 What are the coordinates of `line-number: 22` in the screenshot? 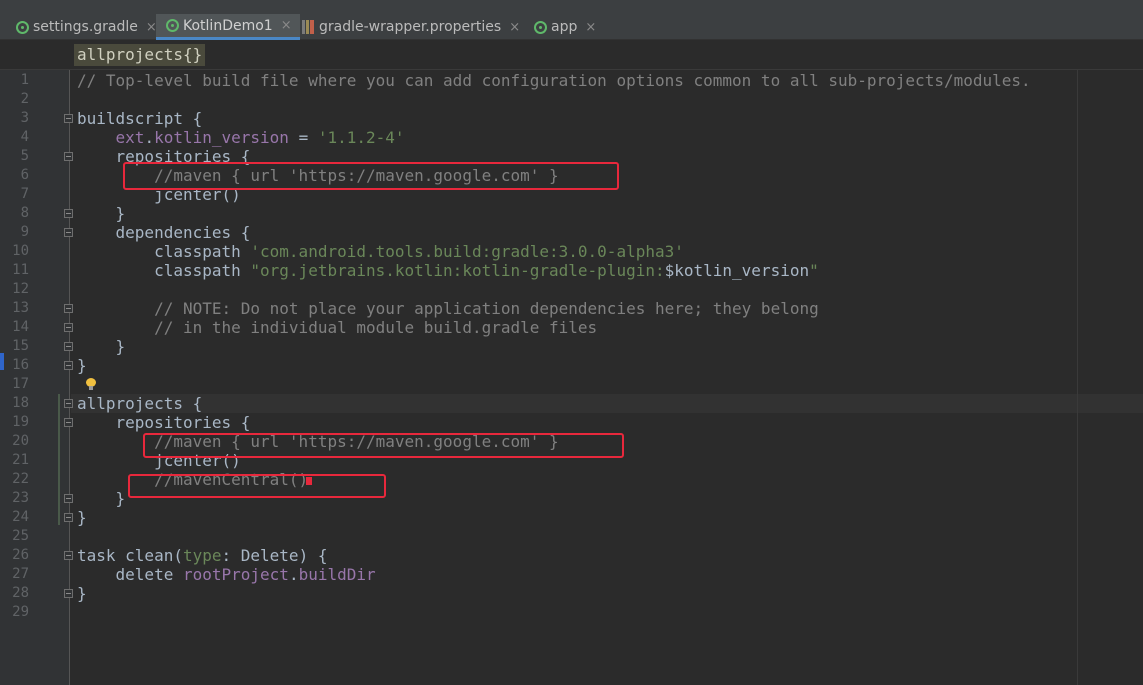 It's located at (20, 479).